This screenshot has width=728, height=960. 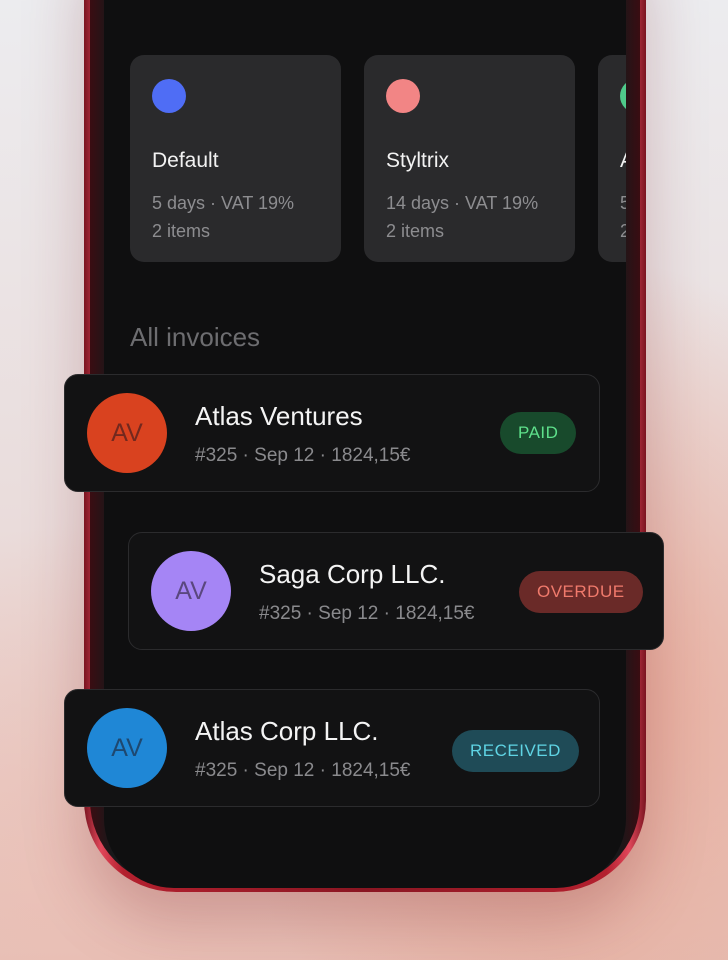 I want to click on template-name: Styltrix, so click(x=417, y=160).